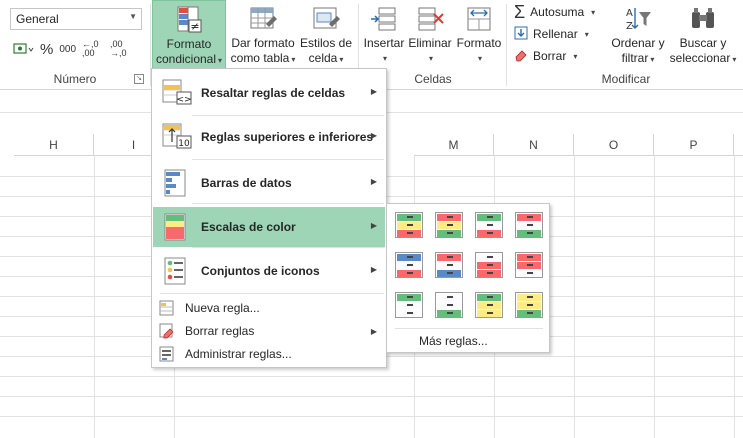 The width and height of the screenshot is (743, 438). Describe the element at coordinates (167, 308) in the screenshot. I see `new-rule-icon` at that location.